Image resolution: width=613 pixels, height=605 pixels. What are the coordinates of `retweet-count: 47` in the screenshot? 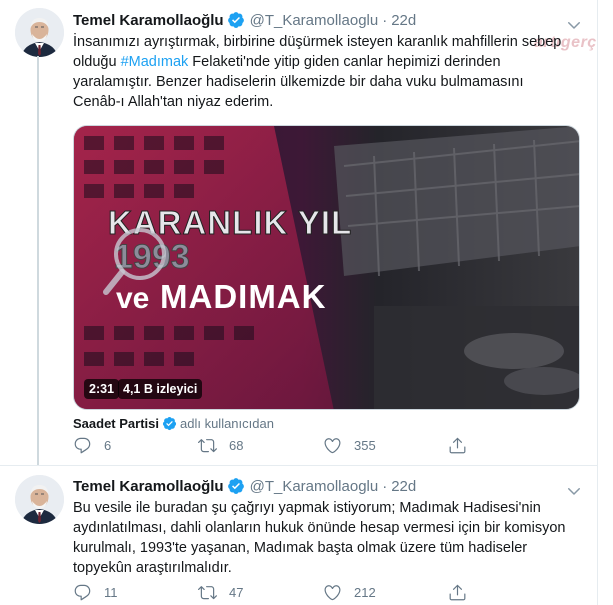 It's located at (236, 592).